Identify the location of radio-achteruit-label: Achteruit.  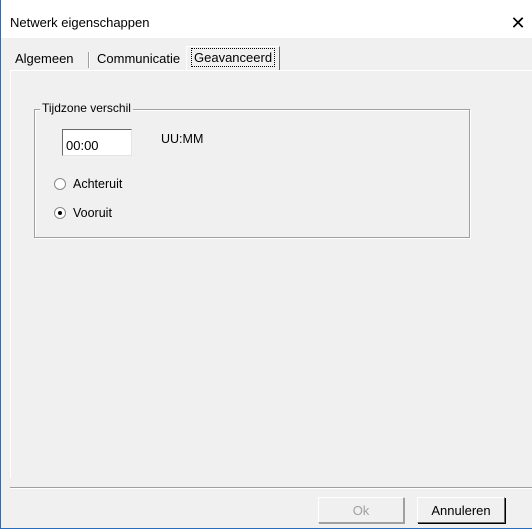
(98, 184).